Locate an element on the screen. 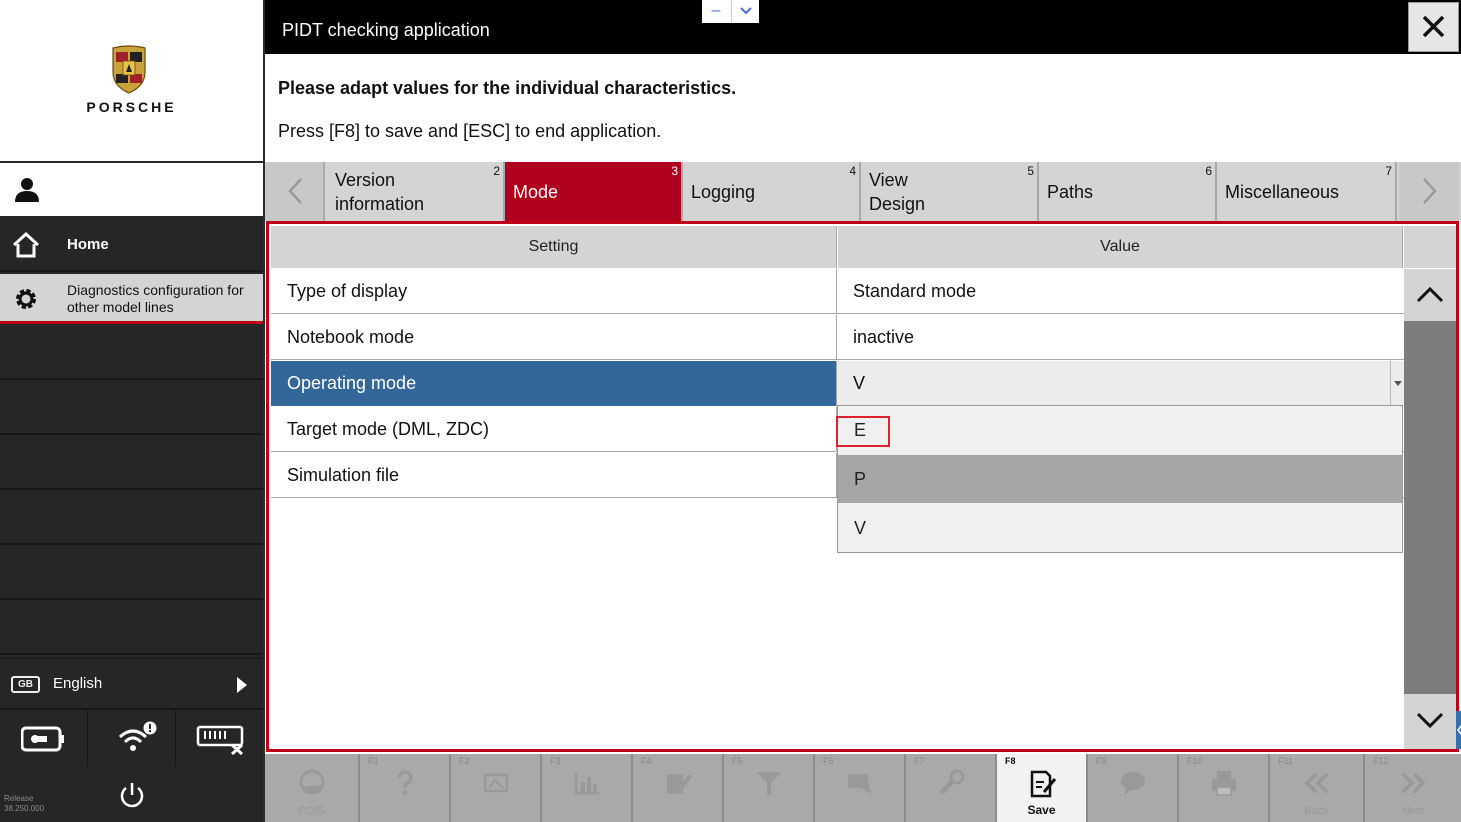  logo-area: PORSCHE is located at coordinates (131, 80).